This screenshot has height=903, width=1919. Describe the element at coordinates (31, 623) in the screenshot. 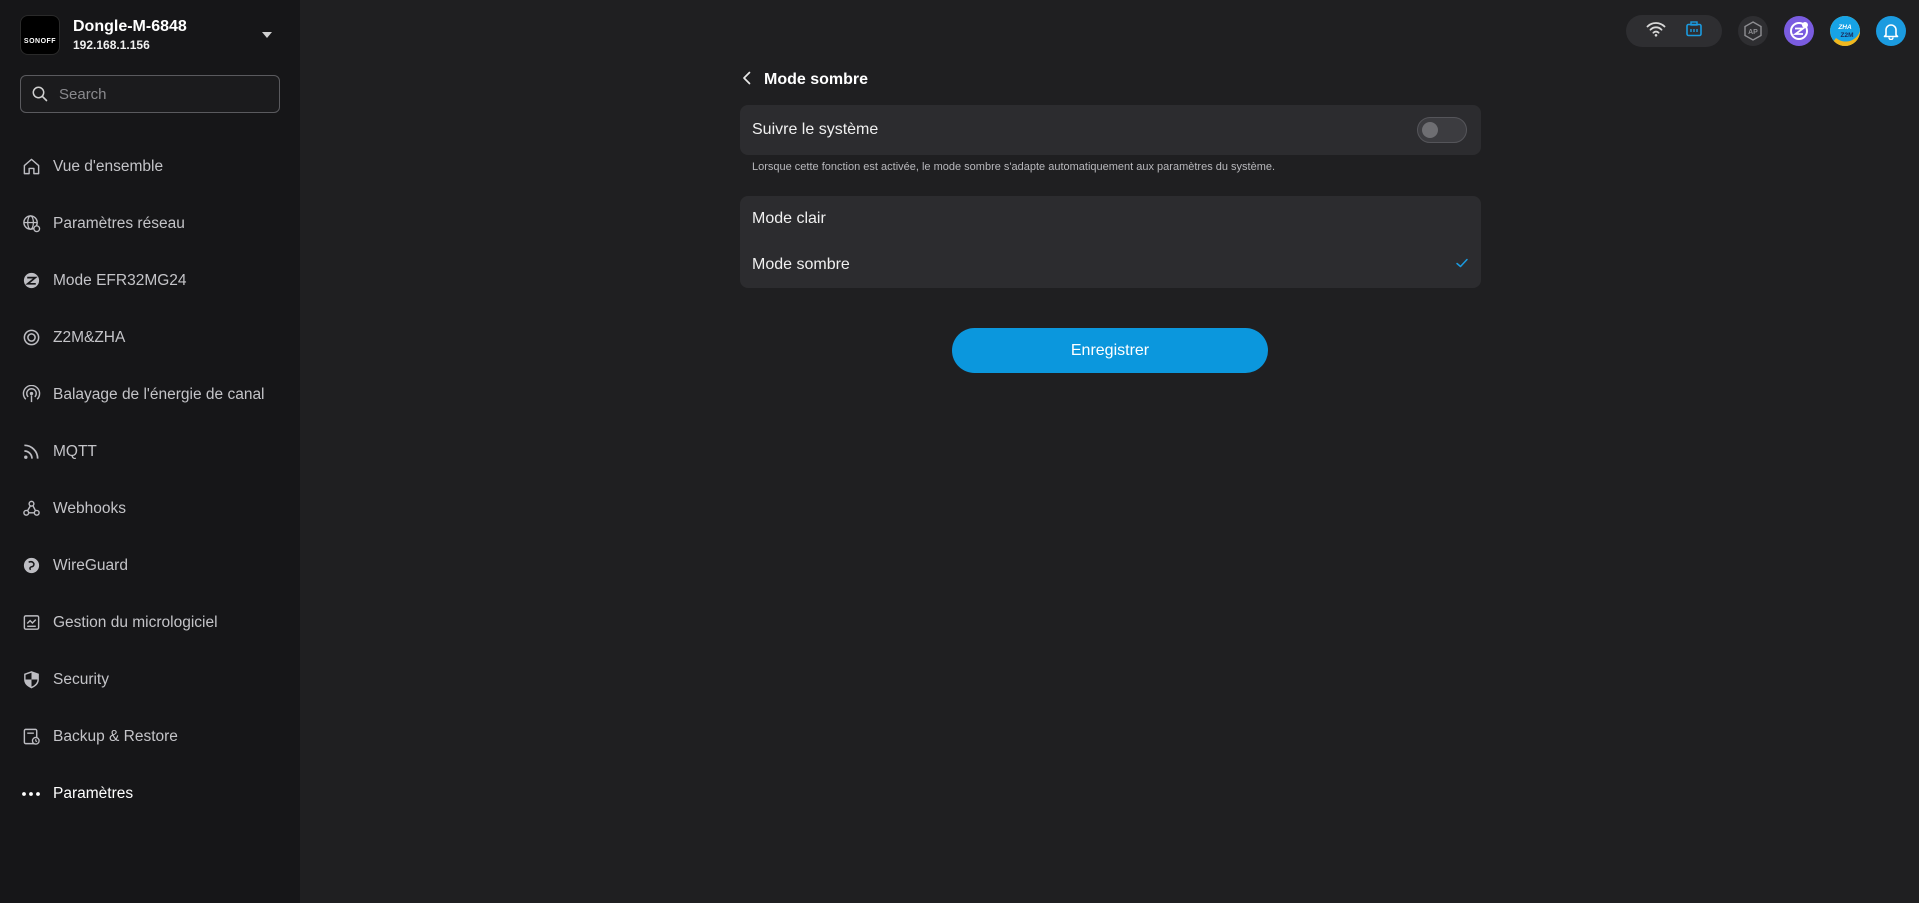

I see `firmware-icon` at that location.